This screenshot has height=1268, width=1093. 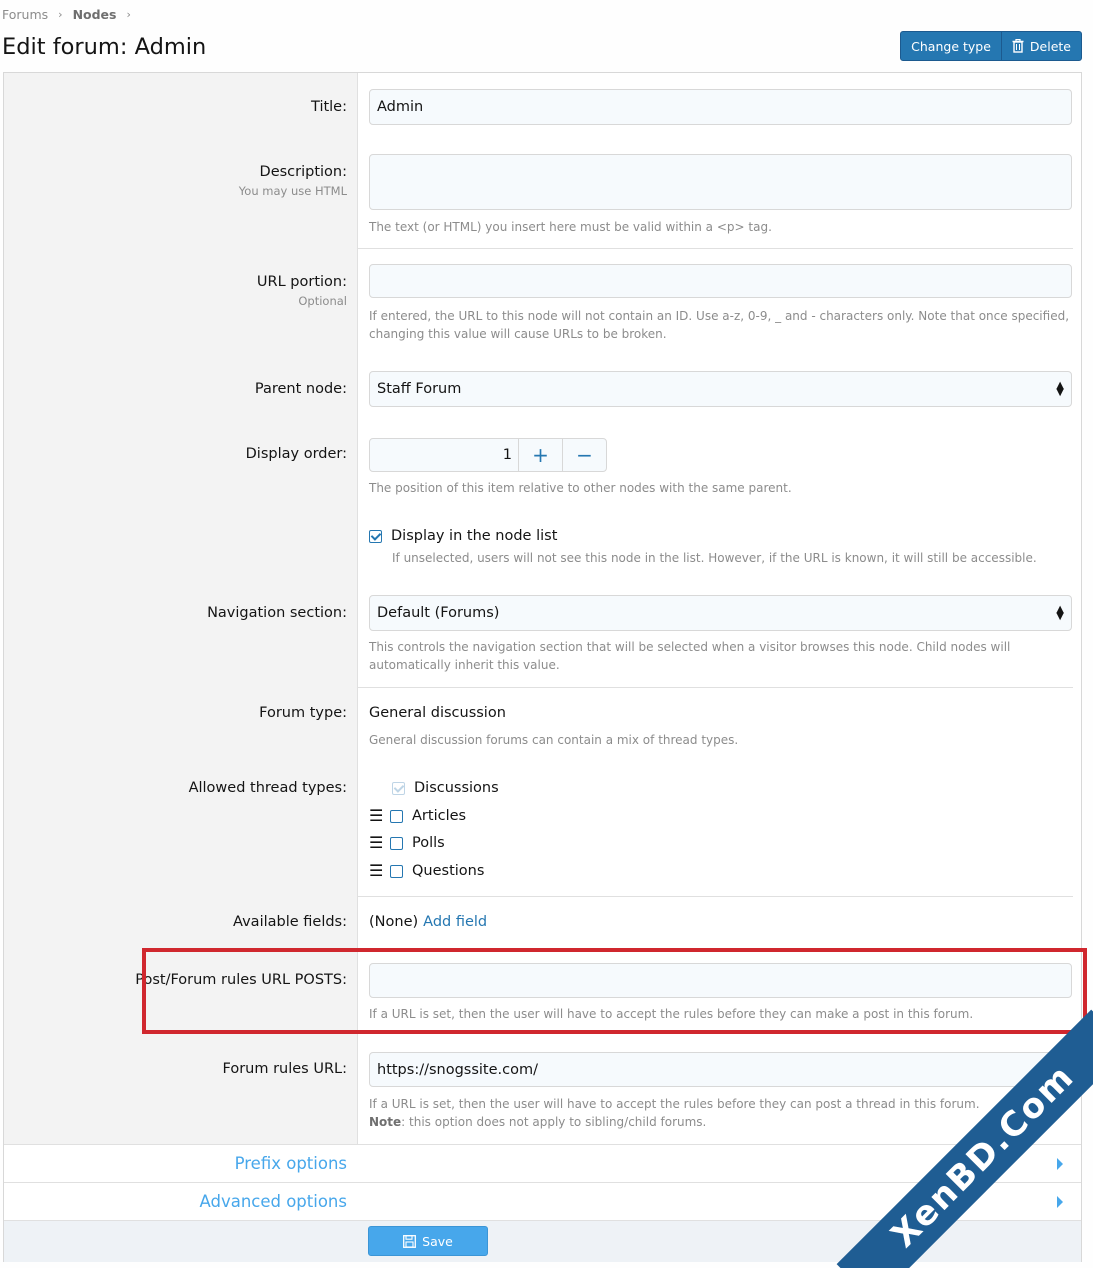 I want to click on thread-type-label: Questions, so click(x=448, y=871).